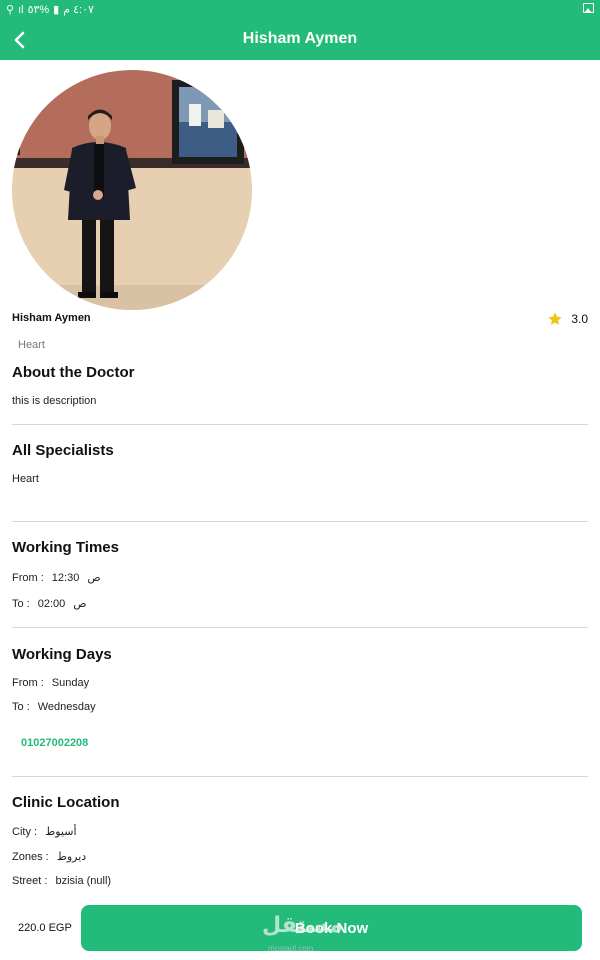 This screenshot has width=600, height=960. Describe the element at coordinates (44, 832) in the screenshot. I see `location-city: City : أسيوط` at that location.